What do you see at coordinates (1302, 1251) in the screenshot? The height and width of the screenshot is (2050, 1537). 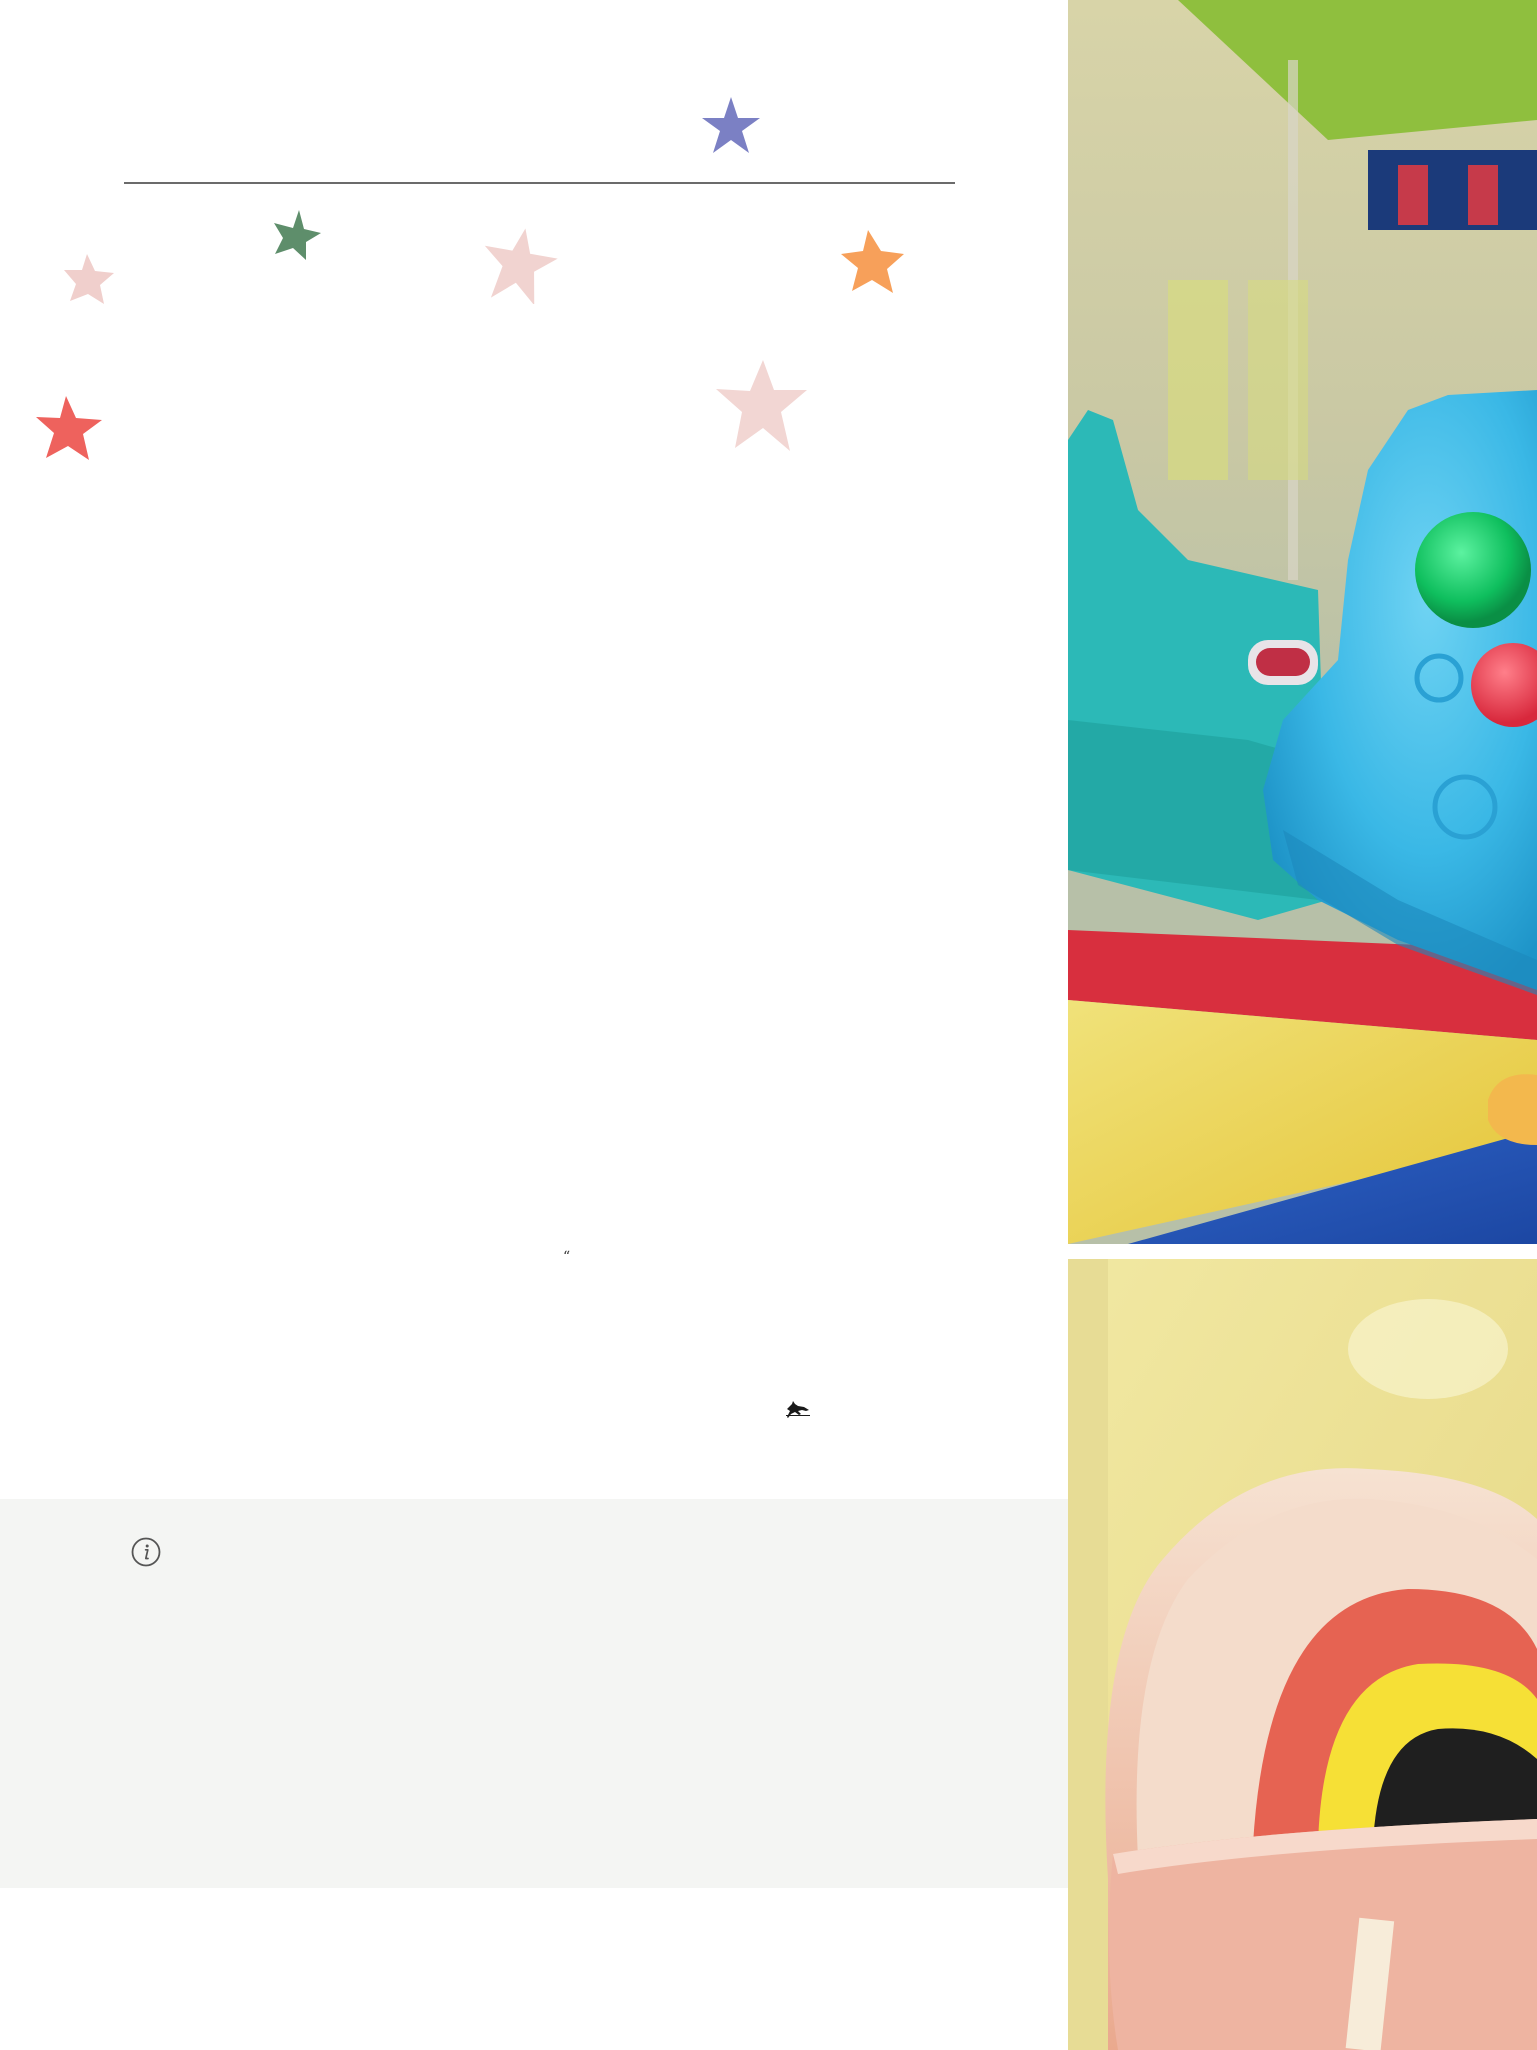 I see `photo-gap` at bounding box center [1302, 1251].